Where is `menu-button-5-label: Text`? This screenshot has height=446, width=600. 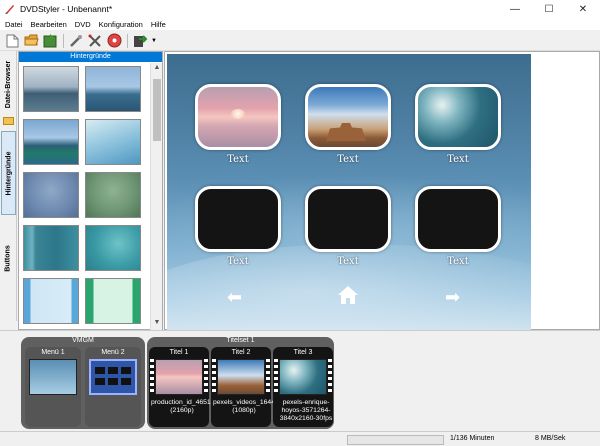
menu-button-5-label: Text is located at coordinates (348, 261).